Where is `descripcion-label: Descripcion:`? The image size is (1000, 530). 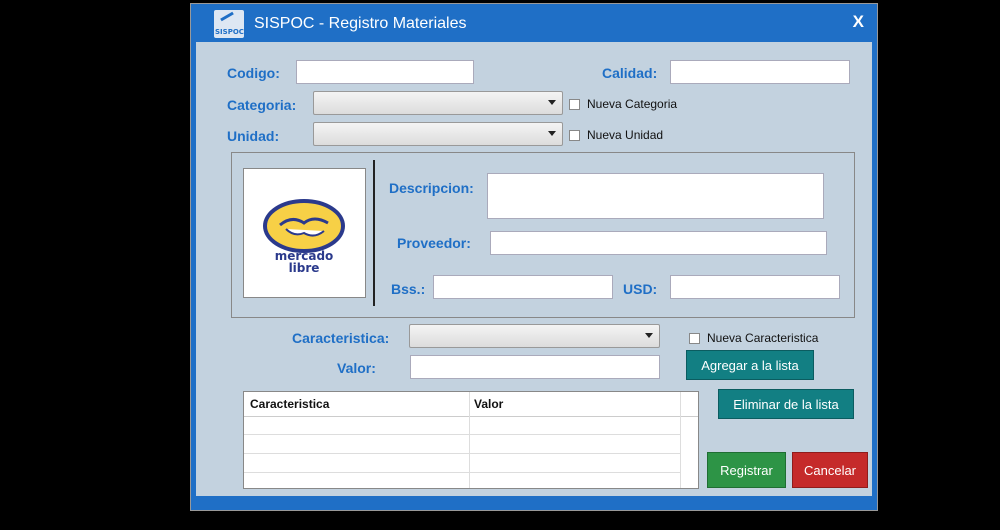 descripcion-label: Descripcion: is located at coordinates (431, 188).